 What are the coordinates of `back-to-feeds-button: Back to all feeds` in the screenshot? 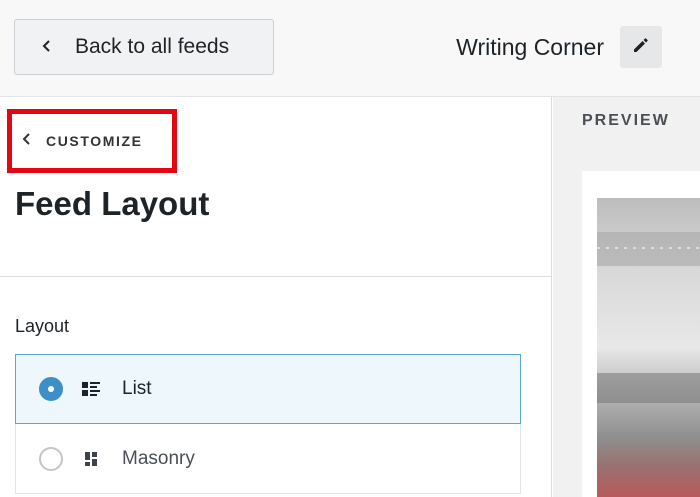 It's located at (144, 47).